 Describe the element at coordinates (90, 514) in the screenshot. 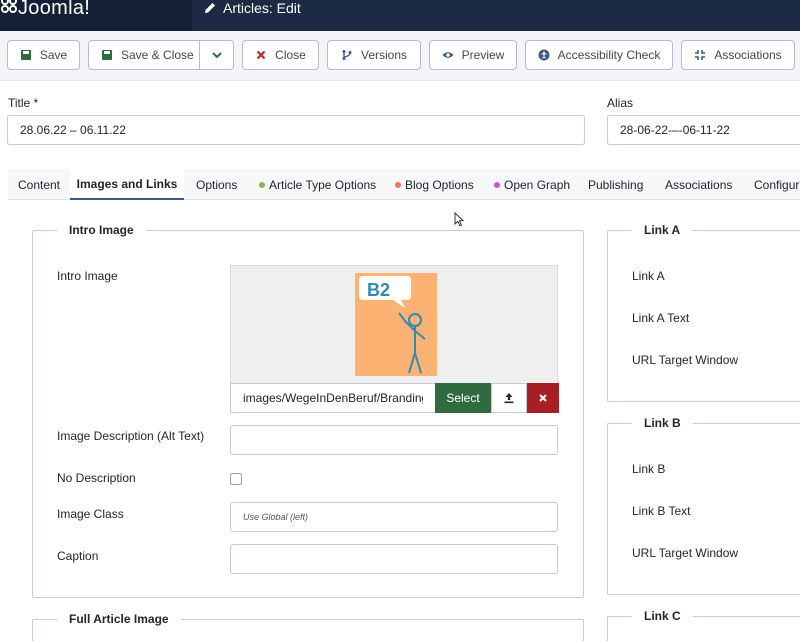

I see `image-class-label: Image Class` at that location.